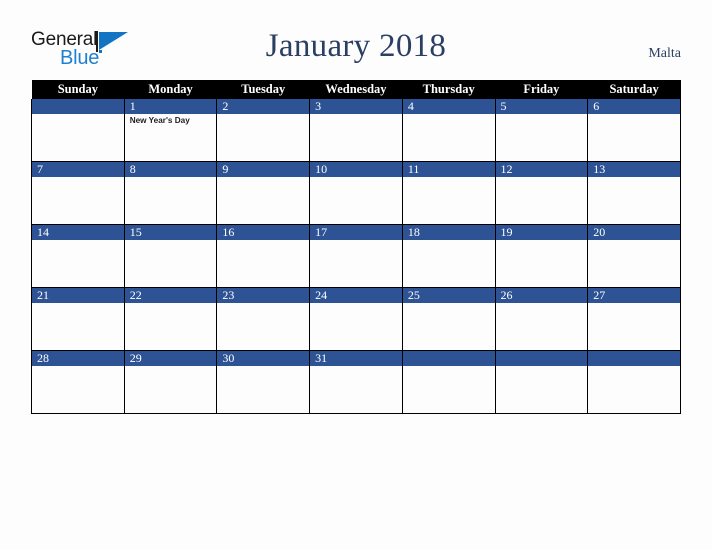 This screenshot has width=712, height=550. I want to click on calendar-day-cell: 3, so click(356, 130).